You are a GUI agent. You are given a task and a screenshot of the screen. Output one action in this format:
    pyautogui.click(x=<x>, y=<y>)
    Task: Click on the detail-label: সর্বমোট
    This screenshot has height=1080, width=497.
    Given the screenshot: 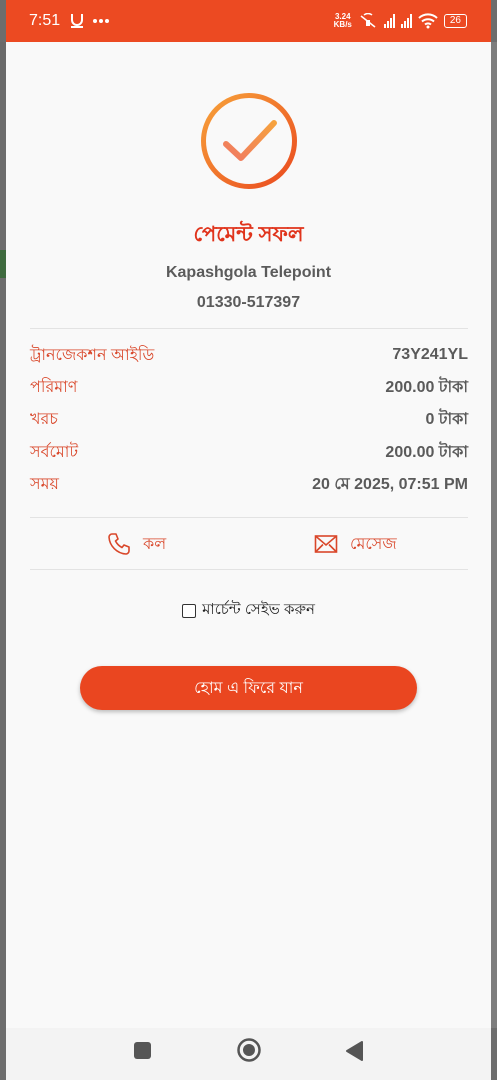 What is the action you would take?
    pyautogui.click(x=54, y=452)
    